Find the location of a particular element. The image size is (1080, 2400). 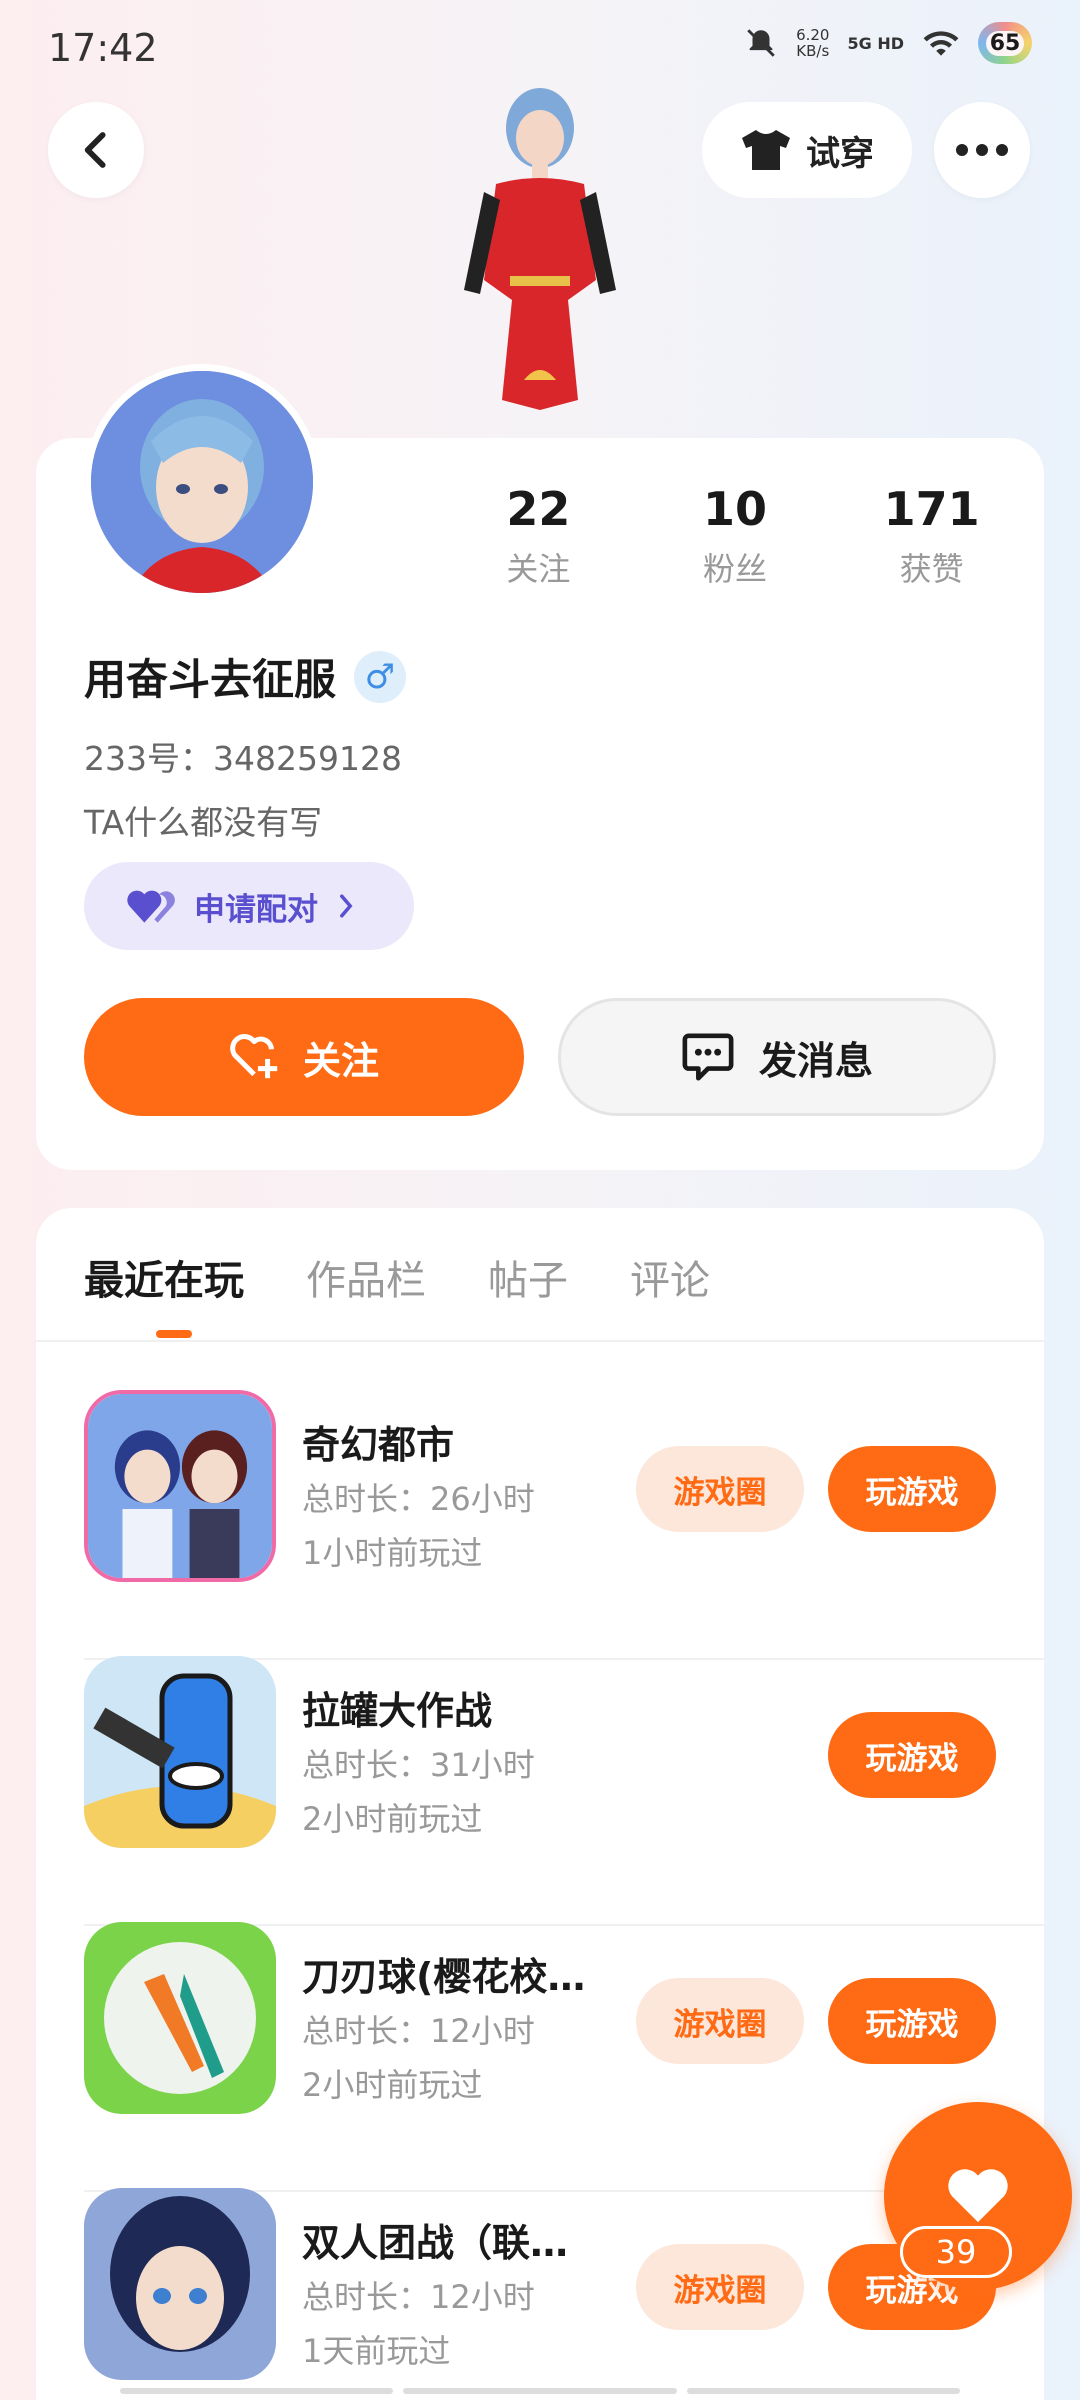

avatar-image is located at coordinates (202, 482).